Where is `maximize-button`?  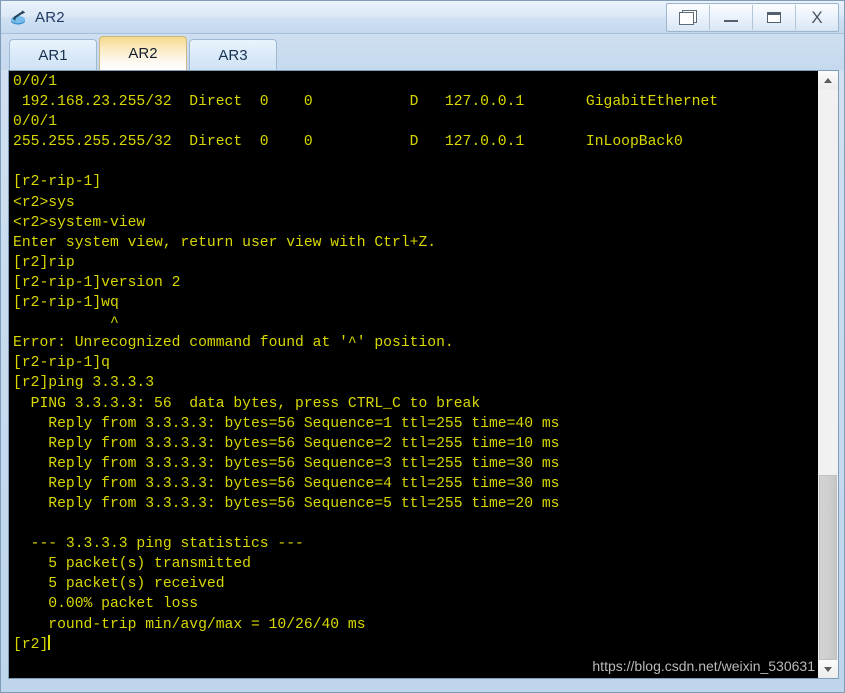
maximize-button is located at coordinates (774, 17).